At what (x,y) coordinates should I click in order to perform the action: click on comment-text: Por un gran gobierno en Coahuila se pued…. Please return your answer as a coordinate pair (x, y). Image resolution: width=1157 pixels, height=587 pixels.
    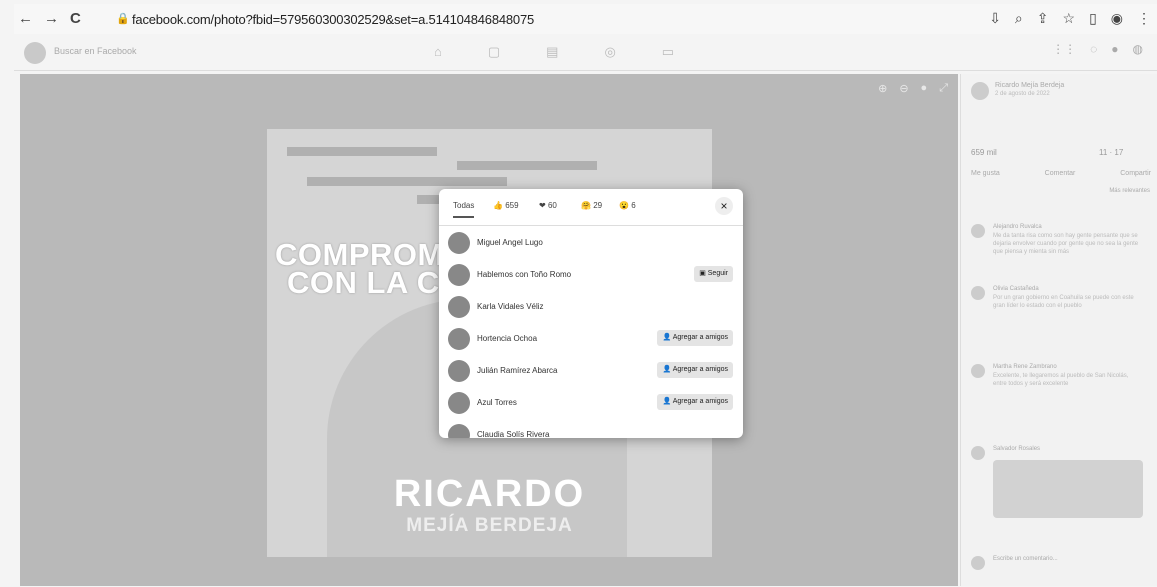
    Looking at the image, I should click on (1063, 302).